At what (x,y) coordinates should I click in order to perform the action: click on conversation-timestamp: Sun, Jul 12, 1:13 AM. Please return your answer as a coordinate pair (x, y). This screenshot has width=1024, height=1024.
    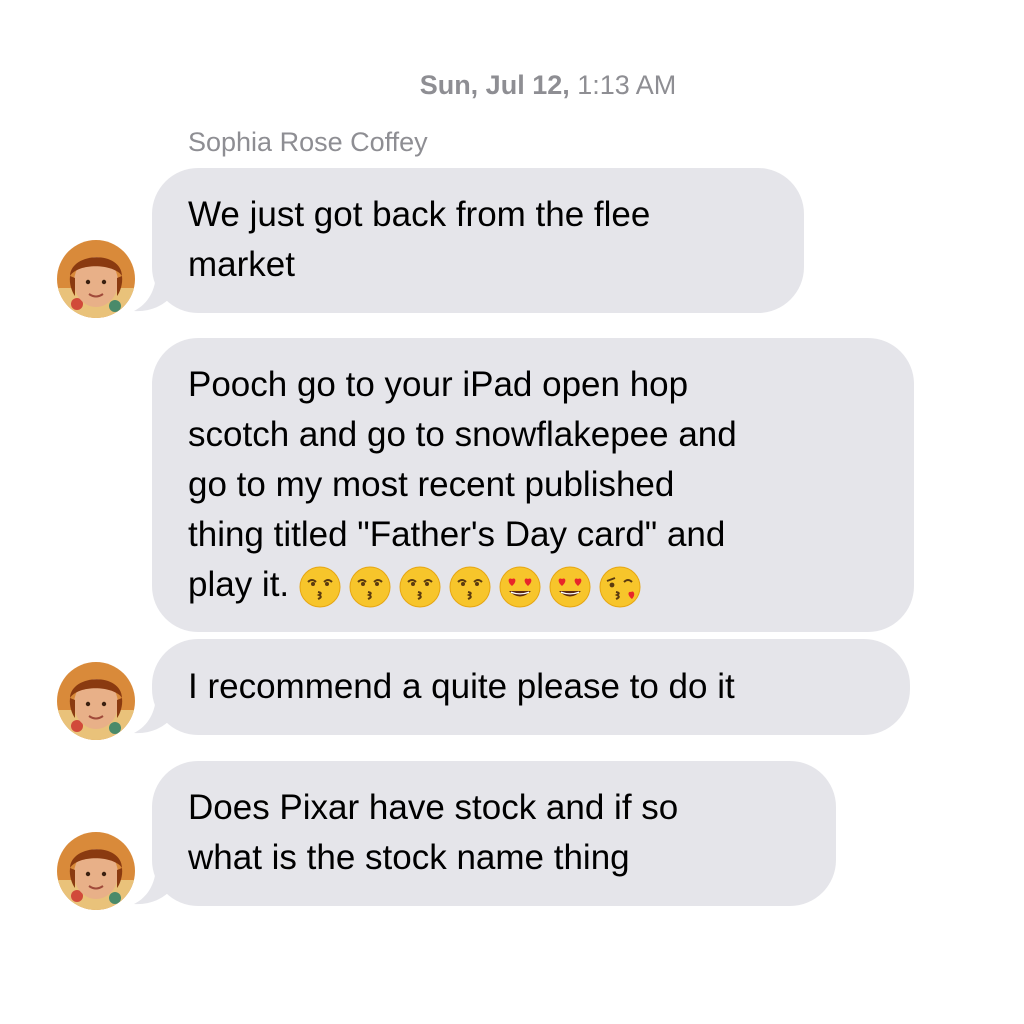
    Looking at the image, I should click on (512, 85).